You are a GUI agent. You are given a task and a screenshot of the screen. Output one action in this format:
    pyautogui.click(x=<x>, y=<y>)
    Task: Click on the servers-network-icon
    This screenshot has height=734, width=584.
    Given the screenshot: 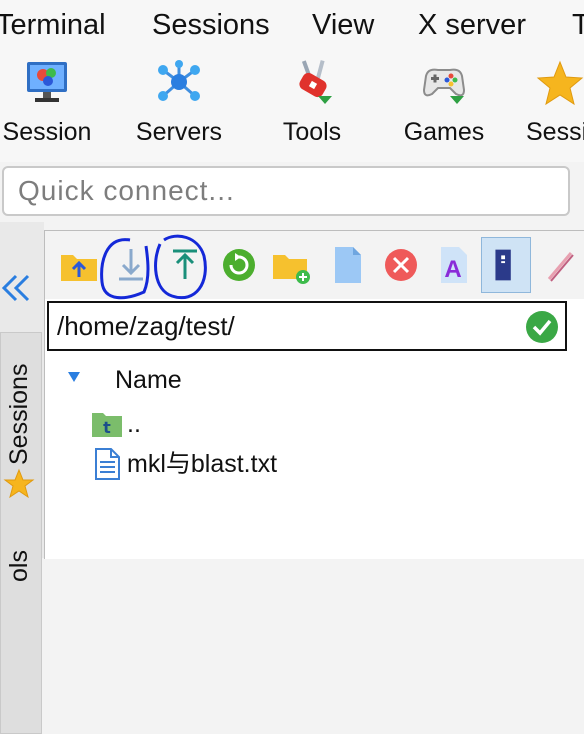 What is the action you would take?
    pyautogui.click(x=179, y=80)
    